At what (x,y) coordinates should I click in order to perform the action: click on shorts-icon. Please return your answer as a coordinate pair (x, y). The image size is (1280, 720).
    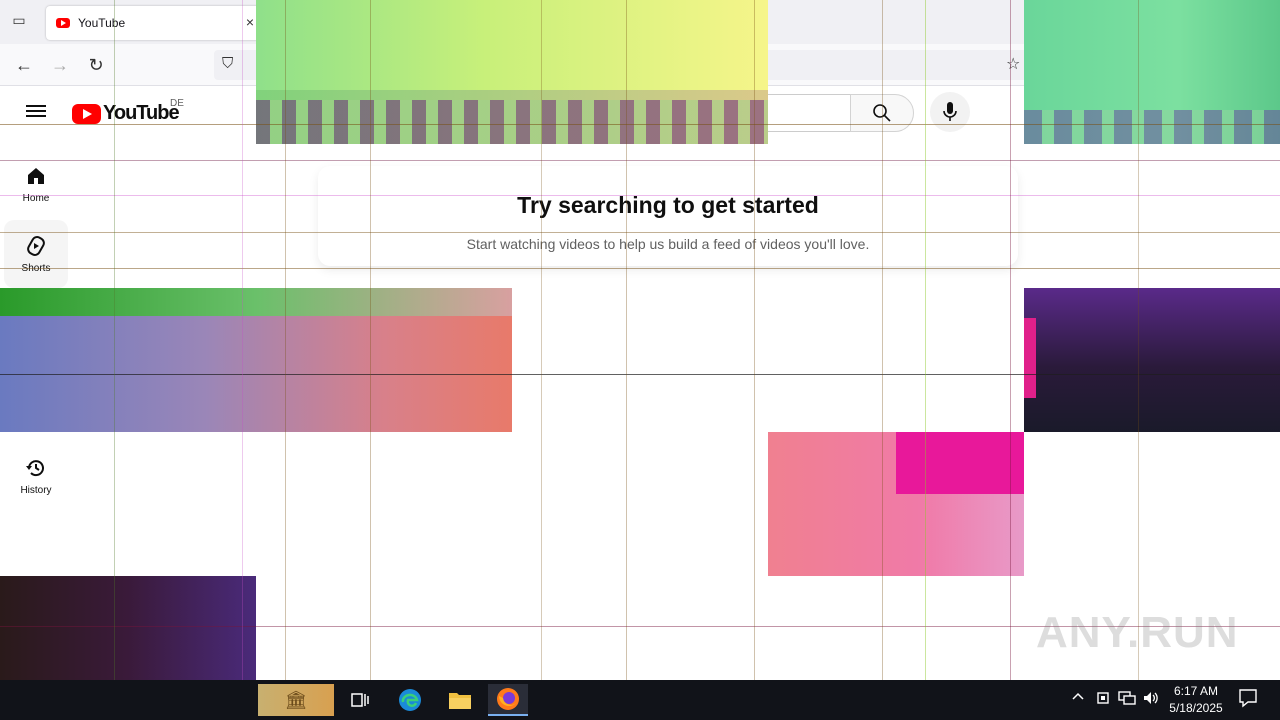
    Looking at the image, I should click on (36, 245).